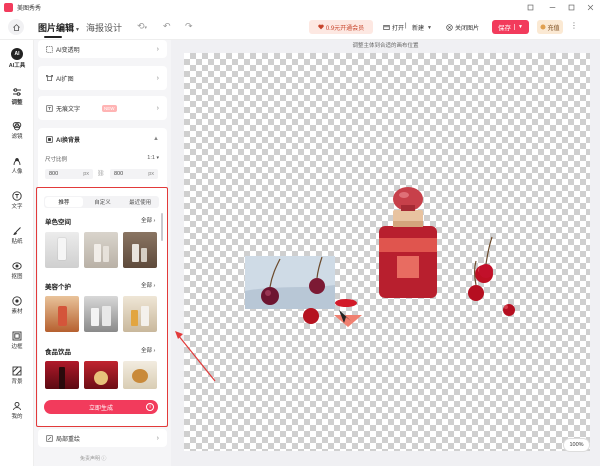 This screenshot has width=600, height=466. I want to click on rail-item-adjust: 调整, so click(17, 96).